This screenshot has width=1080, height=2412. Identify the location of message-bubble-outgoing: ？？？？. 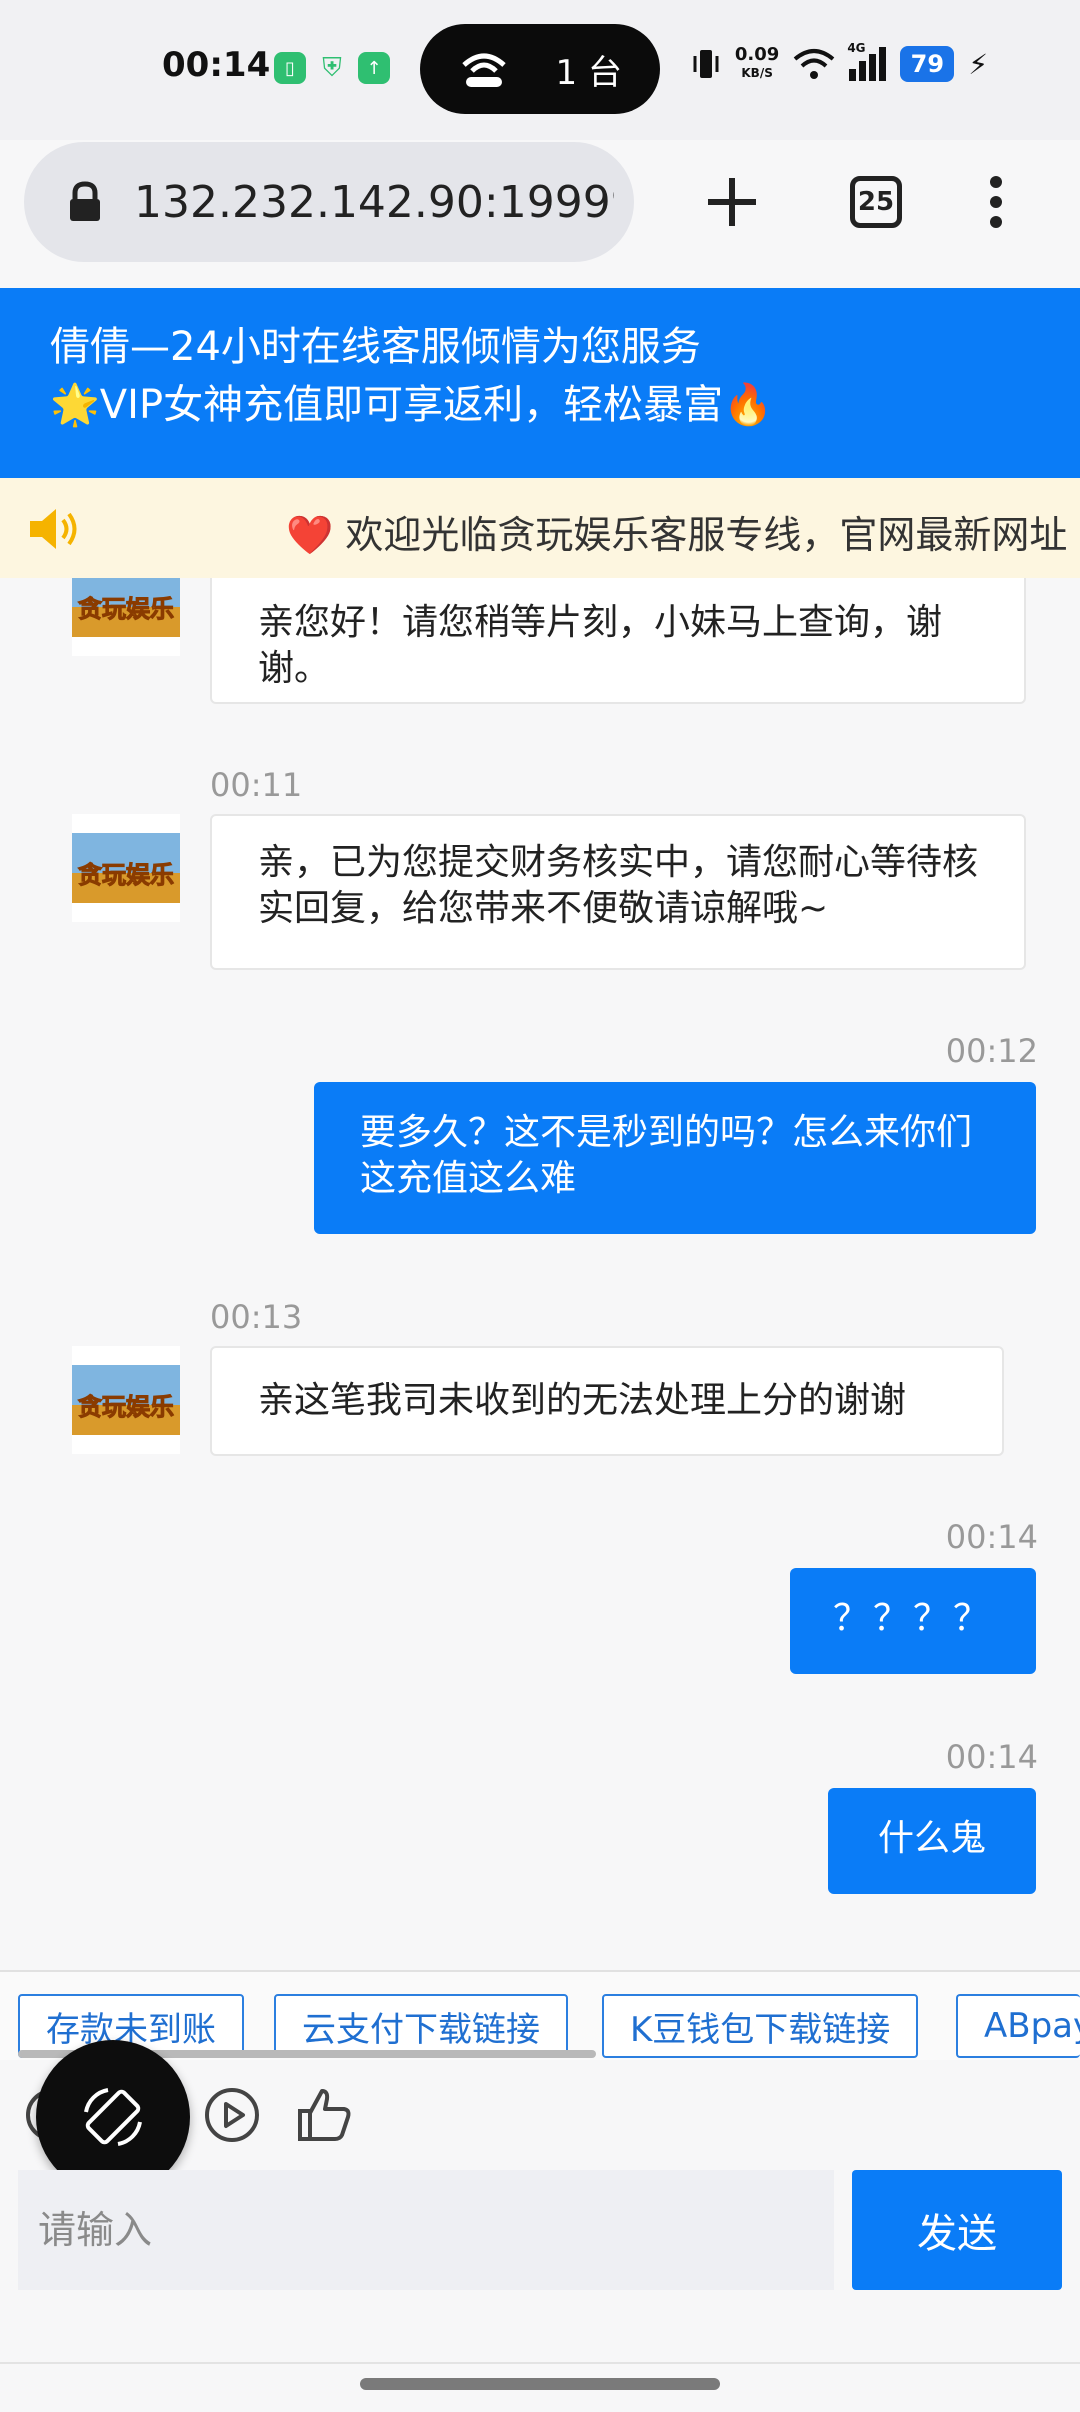
(913, 1621).